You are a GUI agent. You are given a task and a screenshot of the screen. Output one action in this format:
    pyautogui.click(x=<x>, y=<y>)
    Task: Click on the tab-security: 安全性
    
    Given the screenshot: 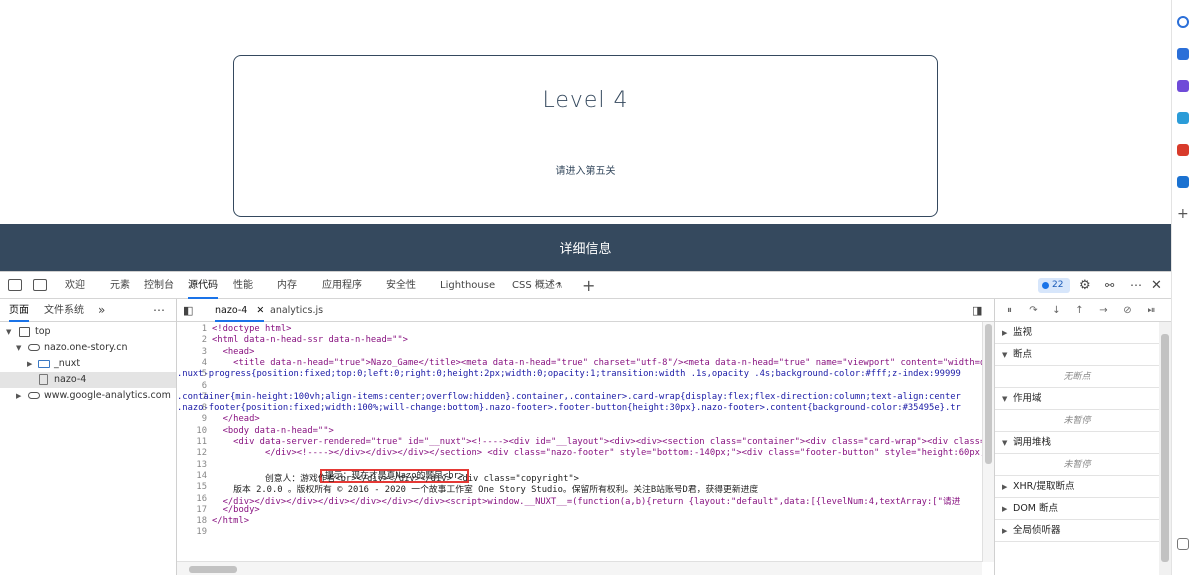 What is the action you would take?
    pyautogui.click(x=401, y=285)
    